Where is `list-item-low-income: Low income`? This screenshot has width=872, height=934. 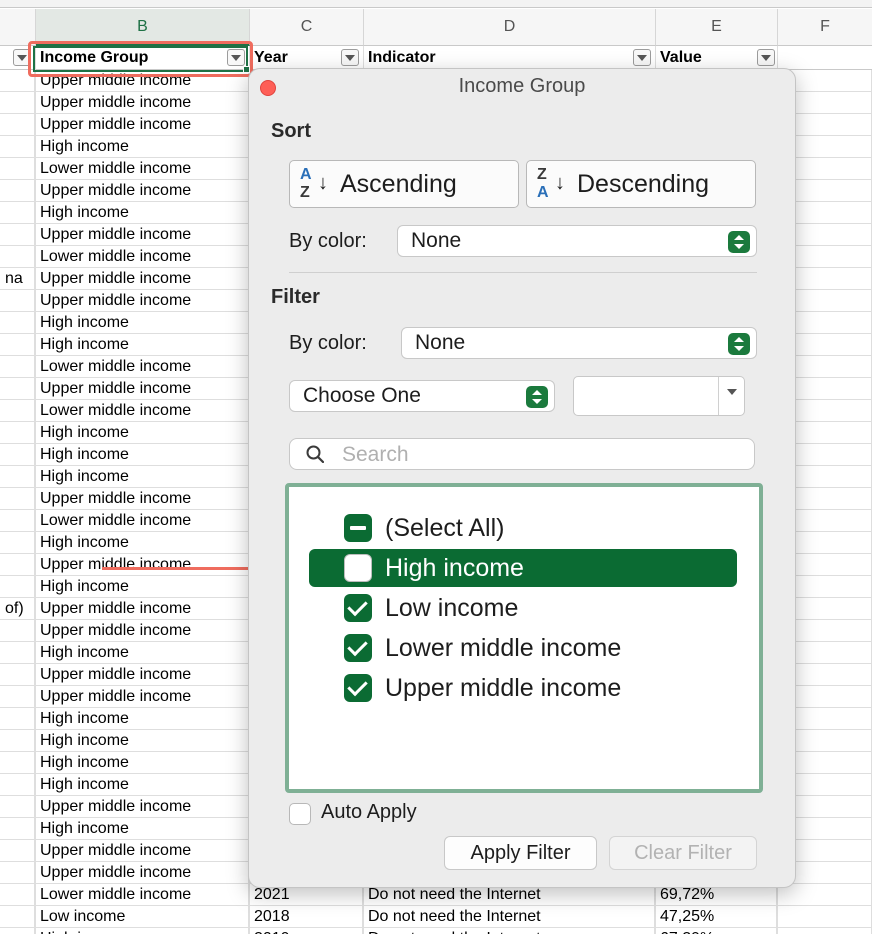
list-item-low-income: Low income is located at coordinates (523, 608).